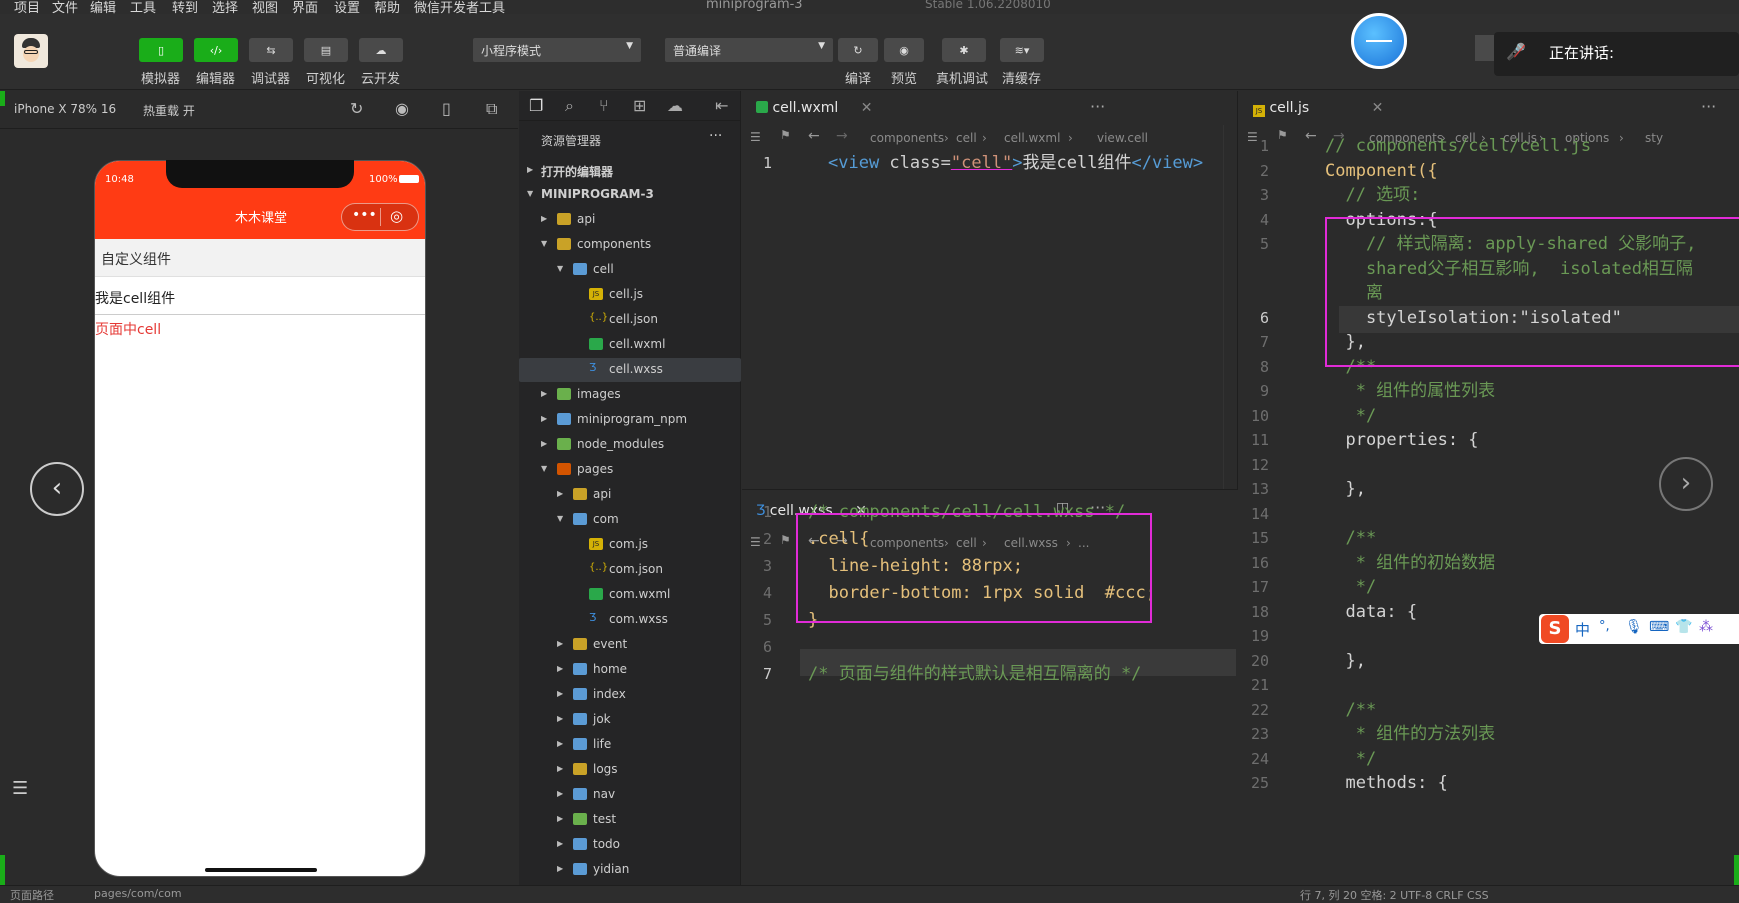 Image resolution: width=1739 pixels, height=903 pixels. What do you see at coordinates (1639, 629) in the screenshot?
I see `ime-toolbar: S 中 °, 🎙 ⌨ 👕 ⁂` at bounding box center [1639, 629].